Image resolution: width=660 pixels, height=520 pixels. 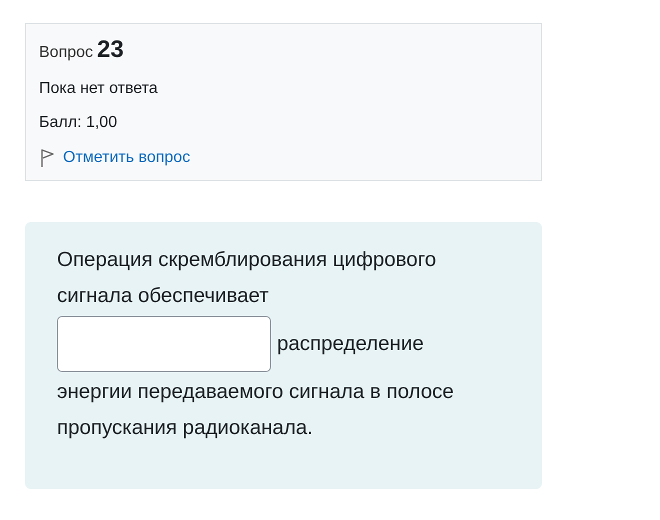 What do you see at coordinates (110, 50) in the screenshot?
I see `question-number: 23` at bounding box center [110, 50].